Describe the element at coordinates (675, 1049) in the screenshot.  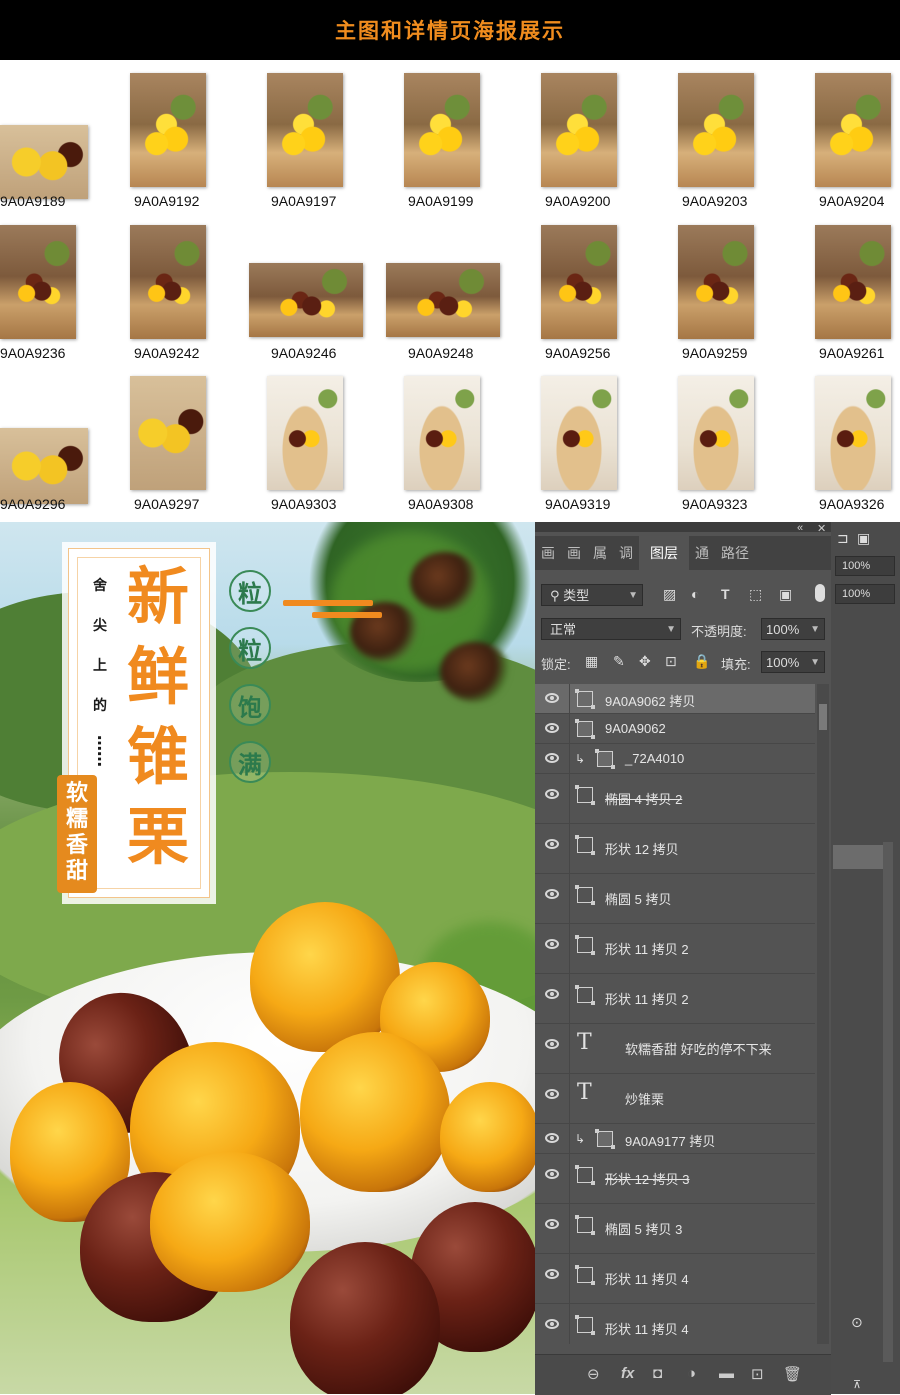
I see `layer-row: T 软糯香甜 好吃的停不下来` at that location.